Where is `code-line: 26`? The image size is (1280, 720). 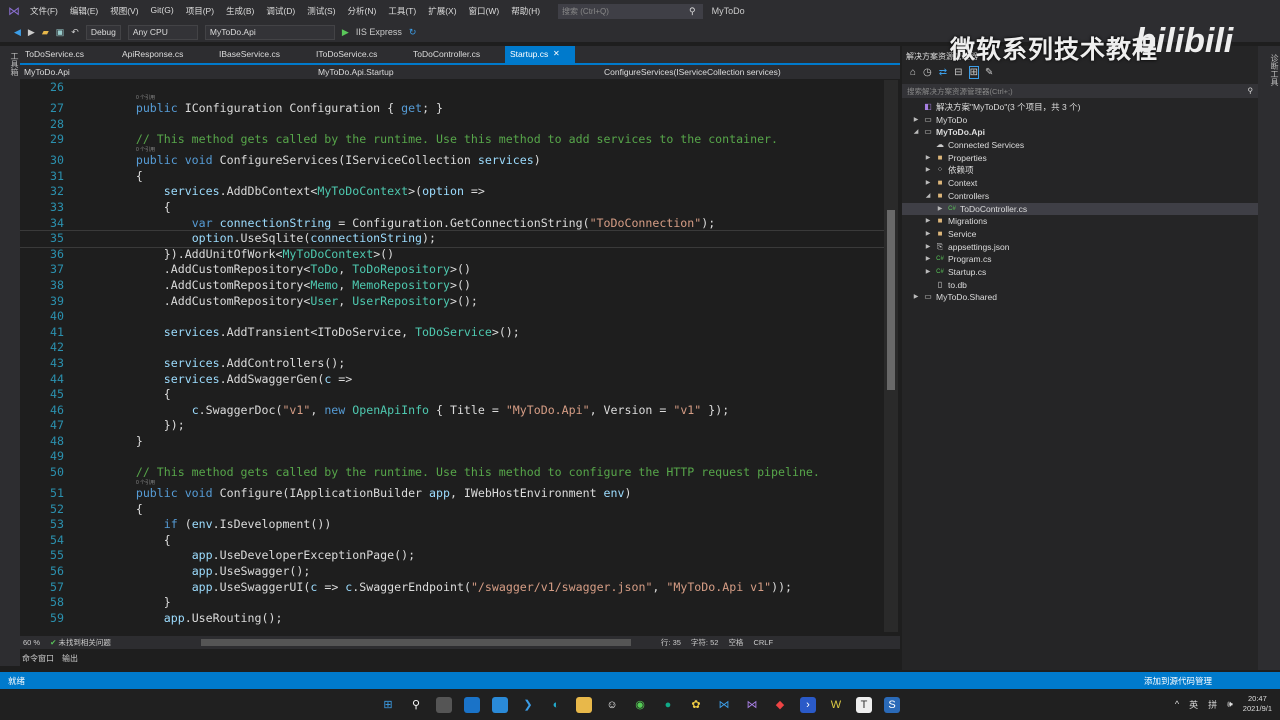 code-line: 26 is located at coordinates (452, 88).